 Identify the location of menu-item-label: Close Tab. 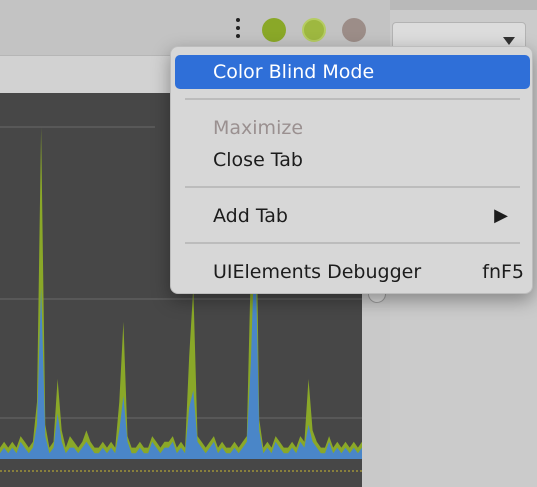
(258, 160).